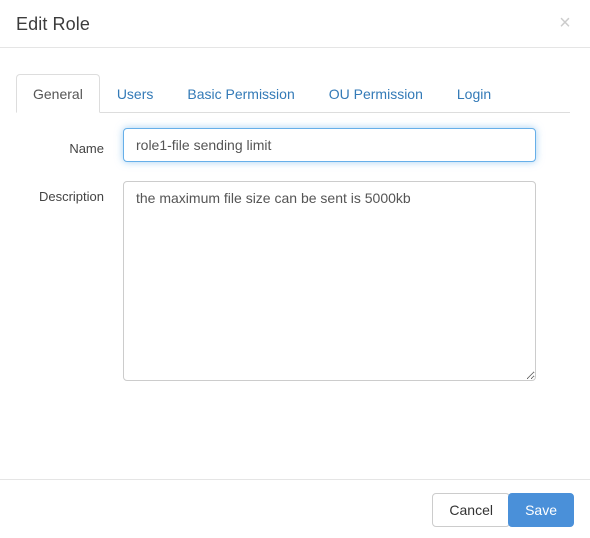 The width and height of the screenshot is (590, 538). What do you see at coordinates (376, 93) in the screenshot?
I see `tab-ou-permission: OU Permission` at bounding box center [376, 93].